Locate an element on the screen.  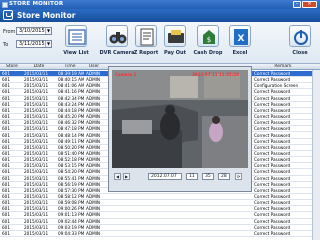
close-label: Close is located at coordinates (300, 53).